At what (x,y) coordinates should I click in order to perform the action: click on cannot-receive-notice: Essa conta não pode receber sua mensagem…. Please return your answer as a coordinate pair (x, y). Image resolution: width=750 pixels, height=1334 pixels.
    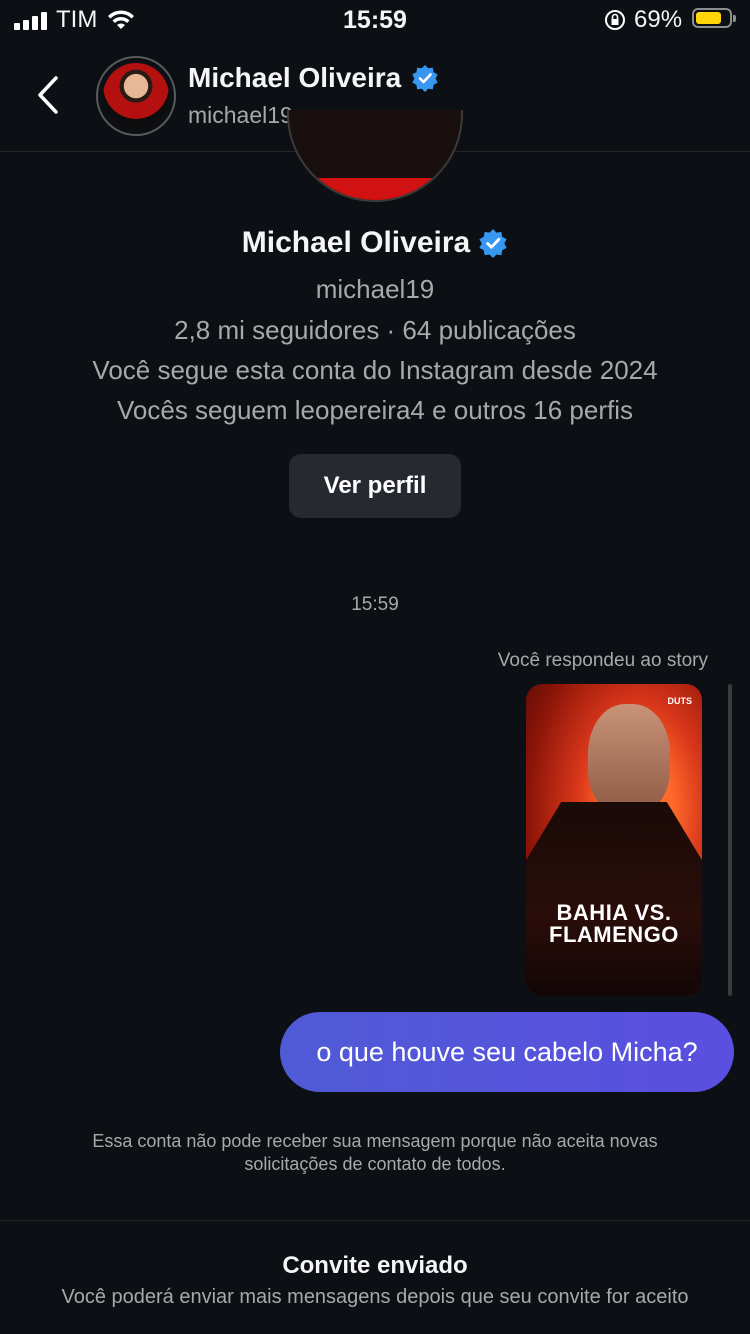
    Looking at the image, I should click on (375, 1152).